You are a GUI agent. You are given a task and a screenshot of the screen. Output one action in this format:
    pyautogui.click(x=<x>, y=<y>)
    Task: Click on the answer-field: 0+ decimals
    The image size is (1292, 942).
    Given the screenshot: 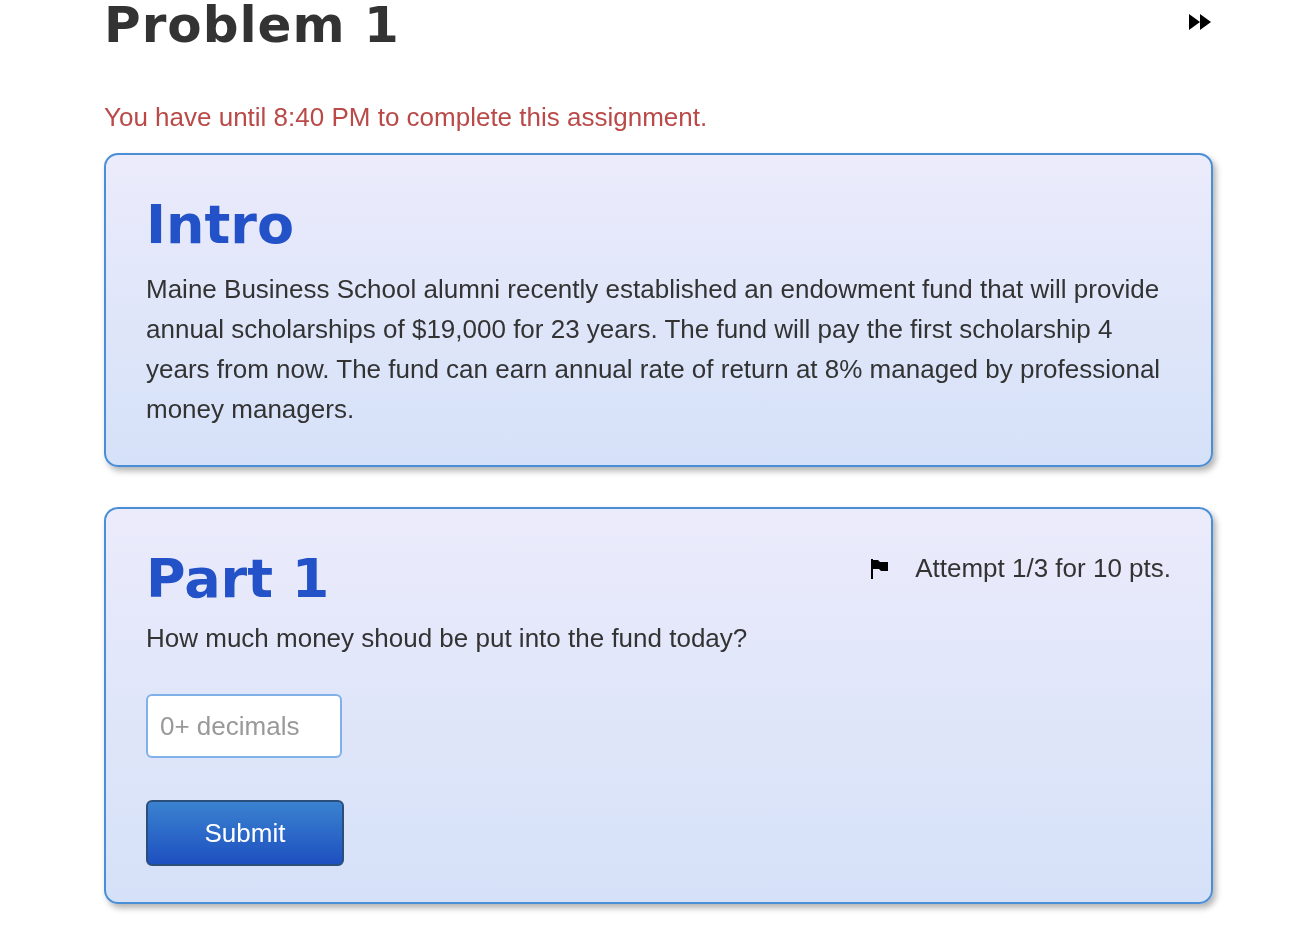 What is the action you would take?
    pyautogui.click(x=244, y=726)
    